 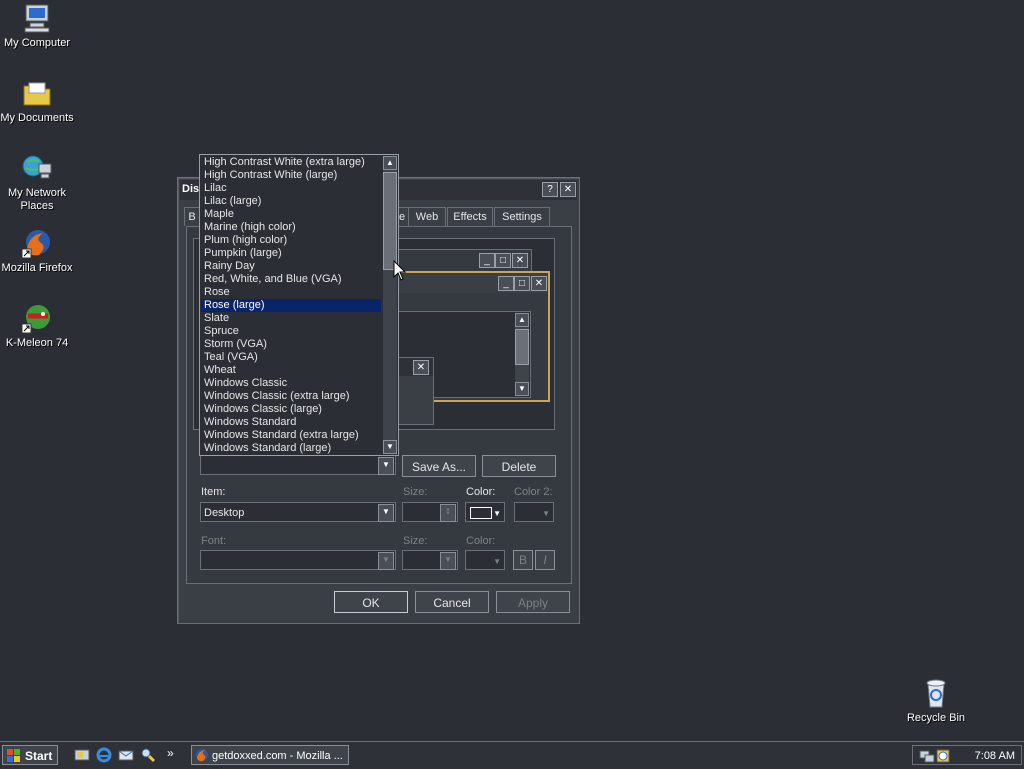 I want to click on scheme-option: Storm (VGA), so click(x=291, y=344).